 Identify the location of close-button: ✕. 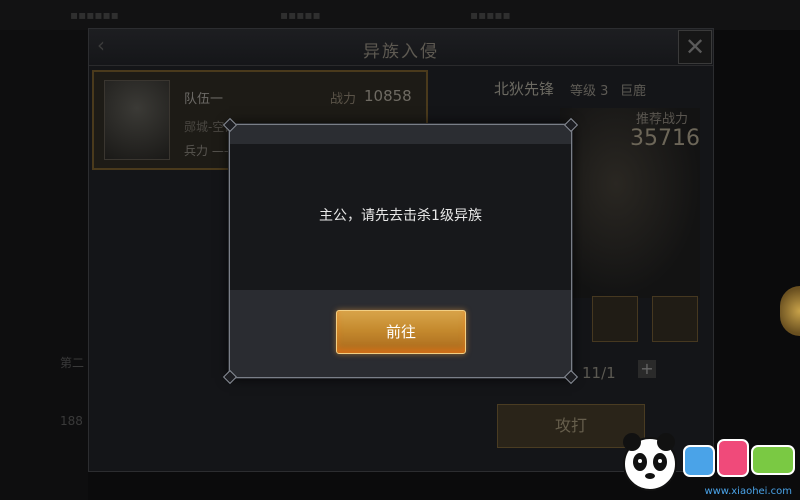
(695, 47).